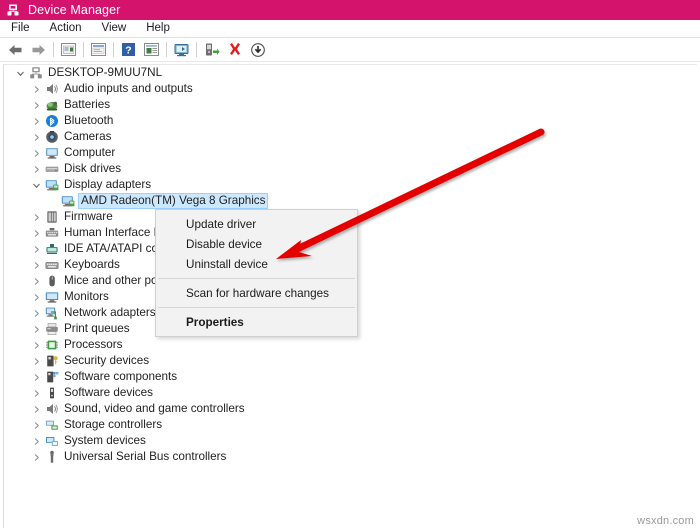 This screenshot has width=700, height=531. What do you see at coordinates (350, 29) in the screenshot?
I see `menu-bar: File Action View Help` at bounding box center [350, 29].